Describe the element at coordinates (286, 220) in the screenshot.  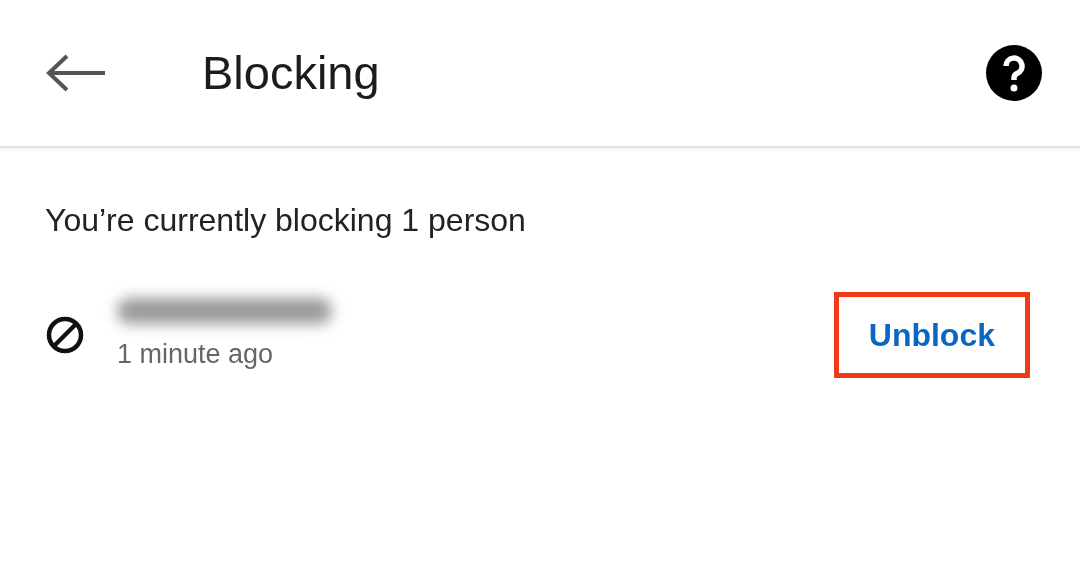
I see `blocking-summary: You’re currently blocking 1 person` at that location.